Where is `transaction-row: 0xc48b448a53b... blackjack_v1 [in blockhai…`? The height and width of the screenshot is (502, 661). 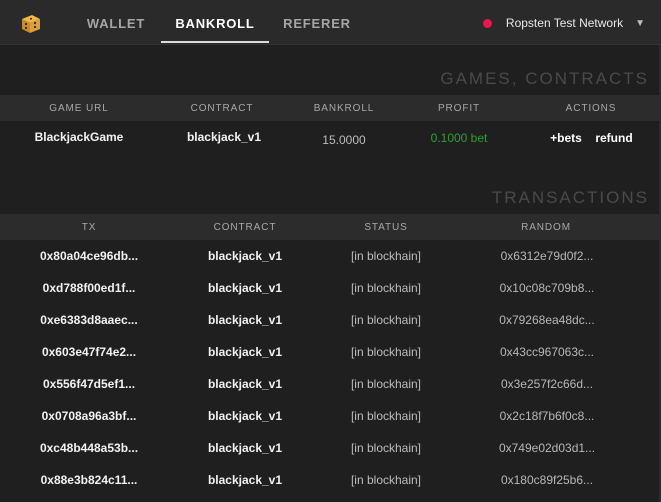
transaction-row: 0xc48b448a53b... blackjack_v1 [in blockhai… is located at coordinates (330, 448).